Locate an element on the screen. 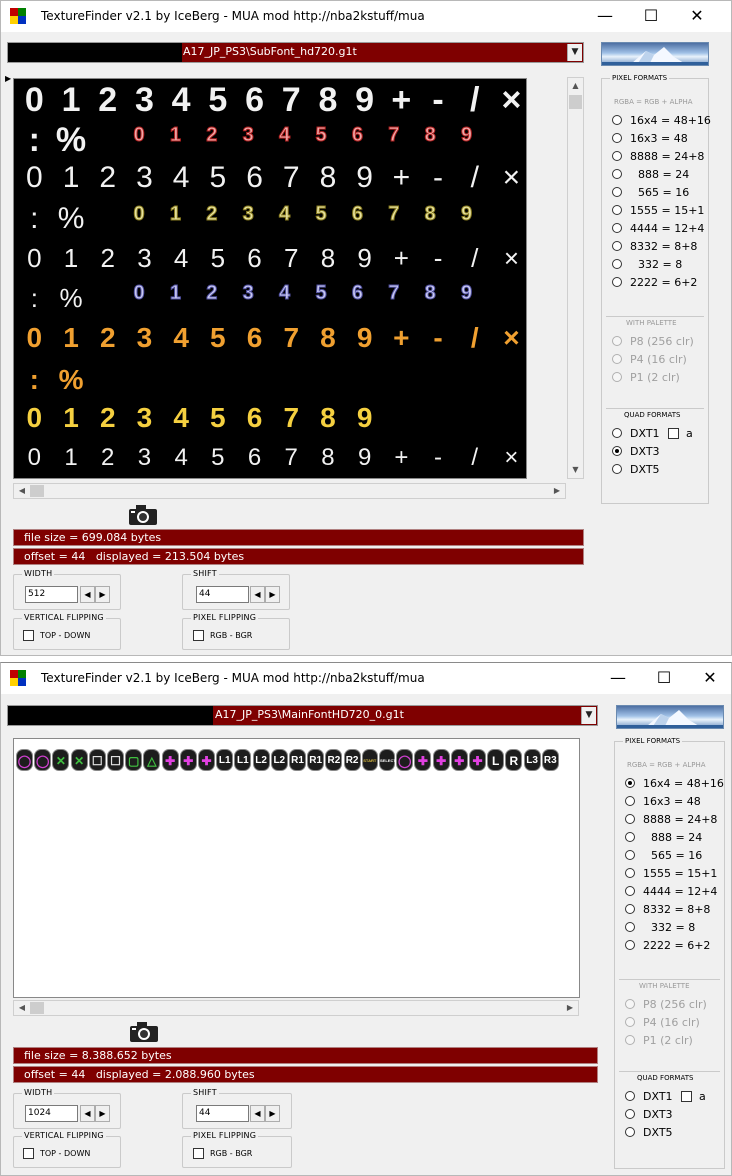 The height and width of the screenshot is (1176, 732). scroll-up-arrow: ▲ is located at coordinates (575, 86).